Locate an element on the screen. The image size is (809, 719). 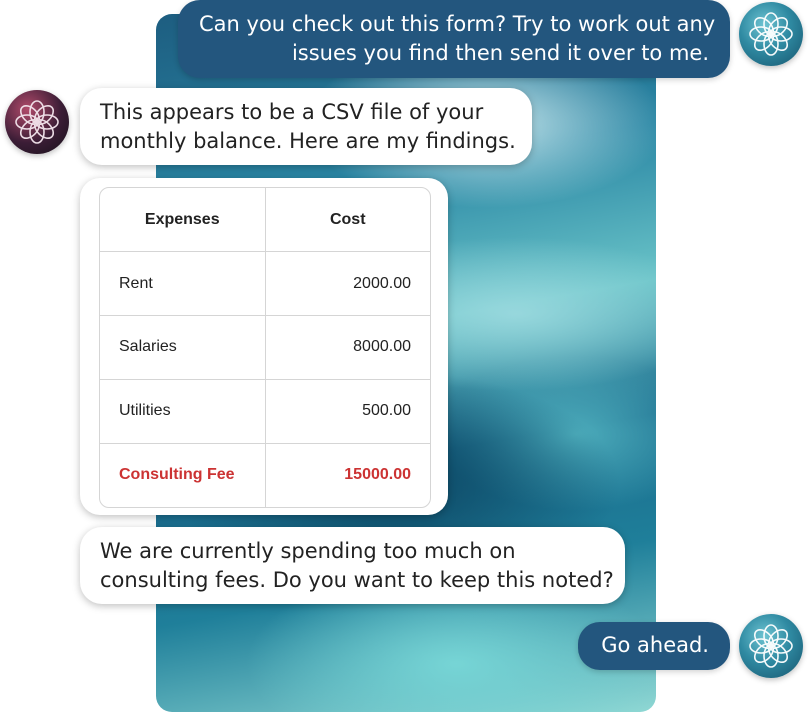
table-row-highlighted: Consulting Fee 15000.00 is located at coordinates (265, 475).